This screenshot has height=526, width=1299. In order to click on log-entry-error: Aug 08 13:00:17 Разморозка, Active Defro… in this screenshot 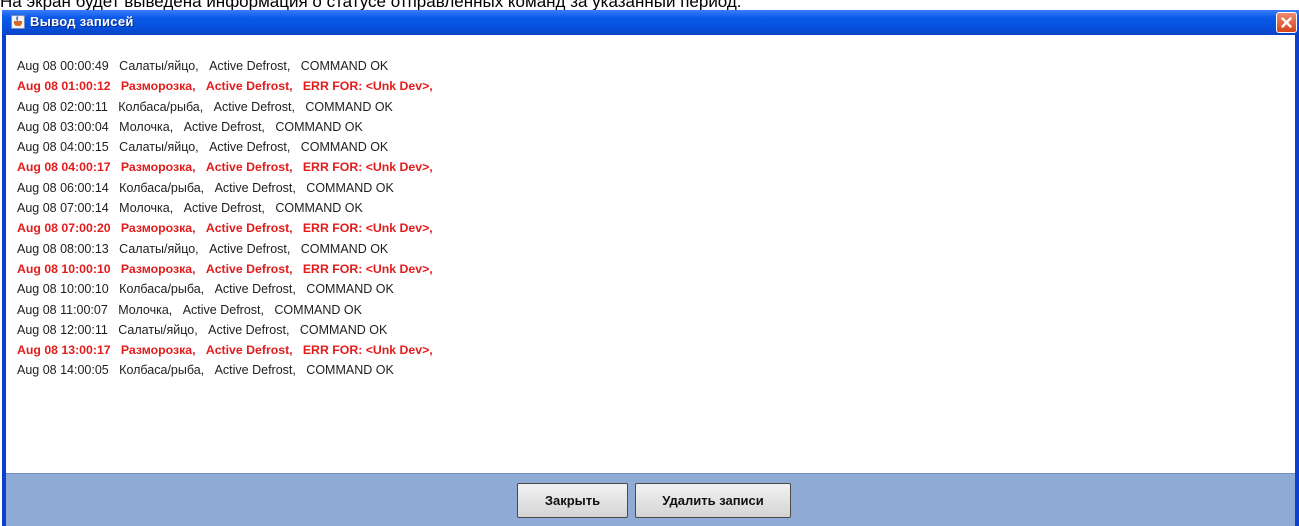, I will do `click(225, 350)`.